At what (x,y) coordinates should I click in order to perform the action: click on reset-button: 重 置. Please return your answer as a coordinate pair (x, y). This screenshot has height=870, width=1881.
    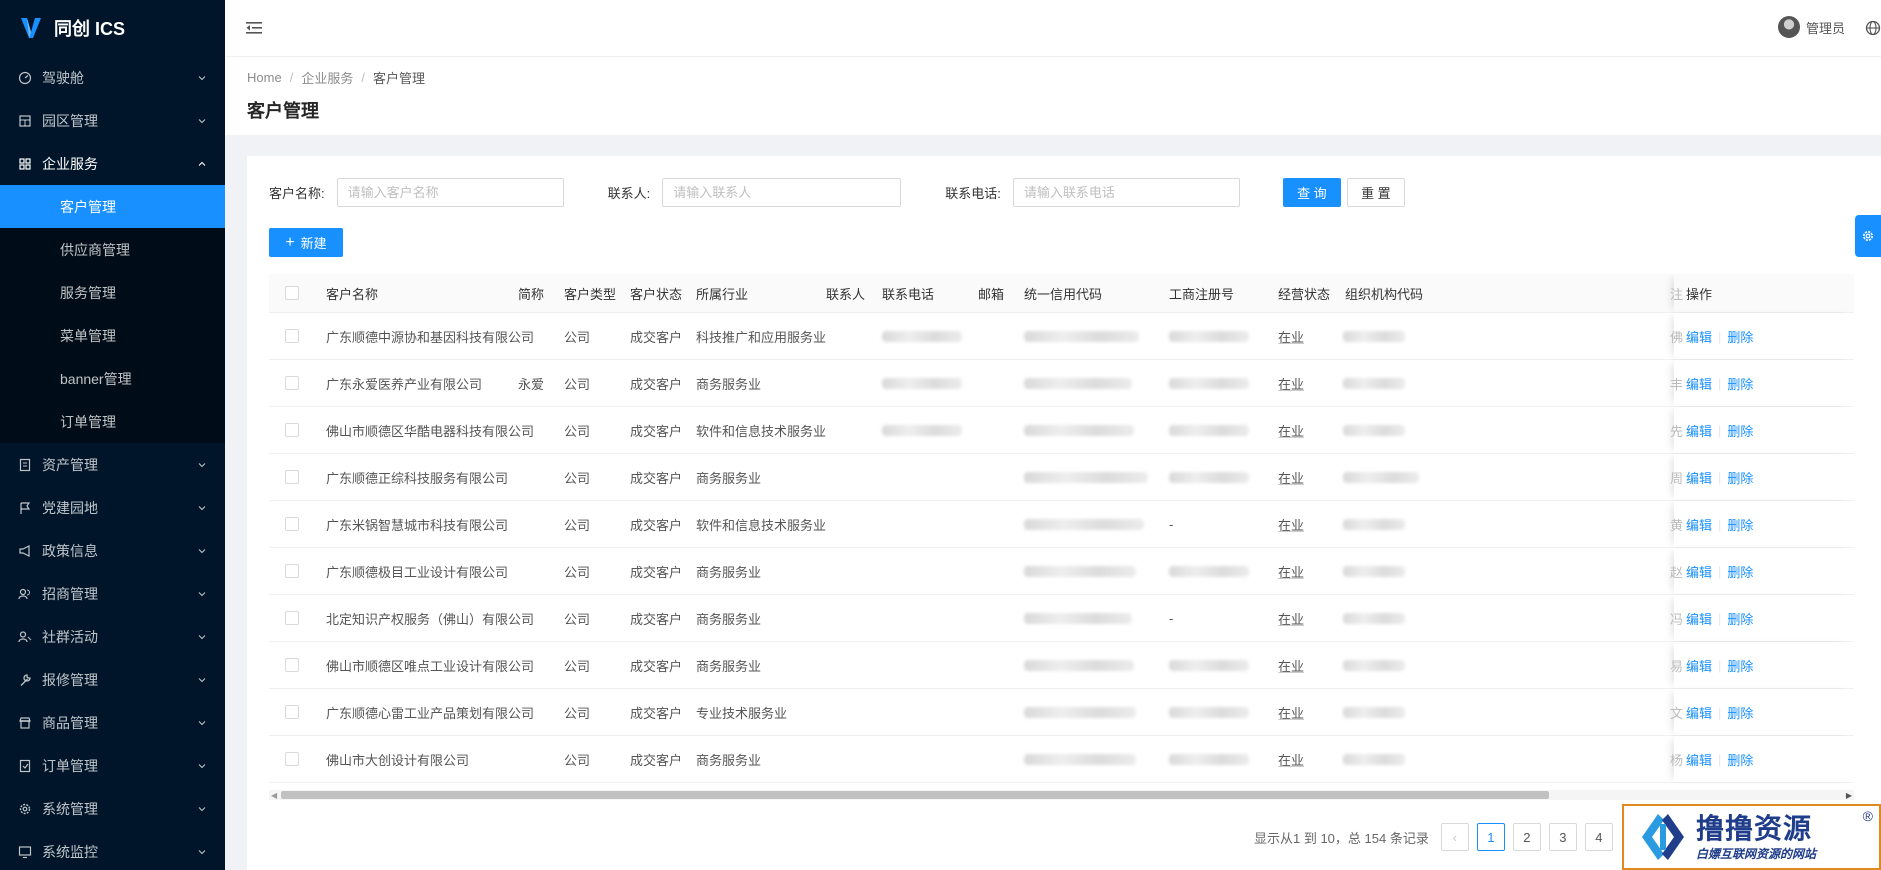
    Looking at the image, I should click on (1375, 192).